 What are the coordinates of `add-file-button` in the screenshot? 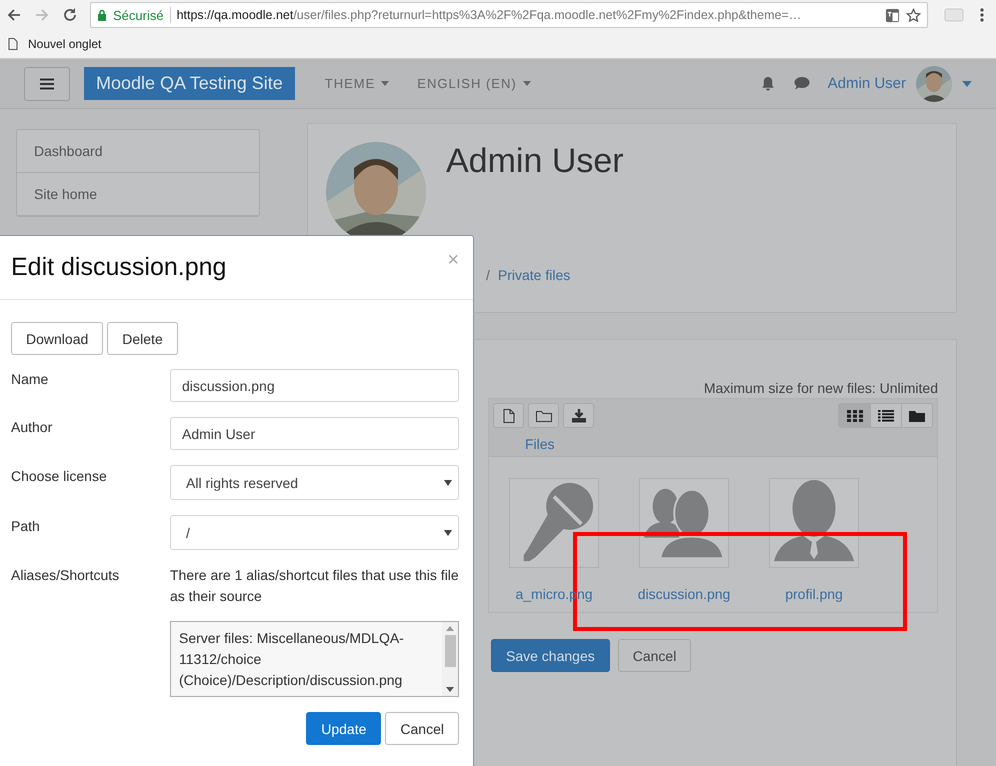 It's located at (508, 415).